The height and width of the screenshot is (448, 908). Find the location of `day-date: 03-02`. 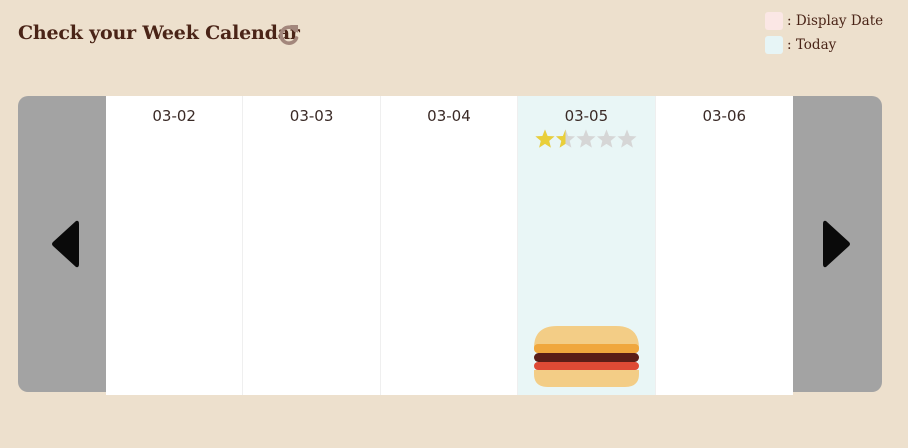

day-date: 03-02 is located at coordinates (174, 116).